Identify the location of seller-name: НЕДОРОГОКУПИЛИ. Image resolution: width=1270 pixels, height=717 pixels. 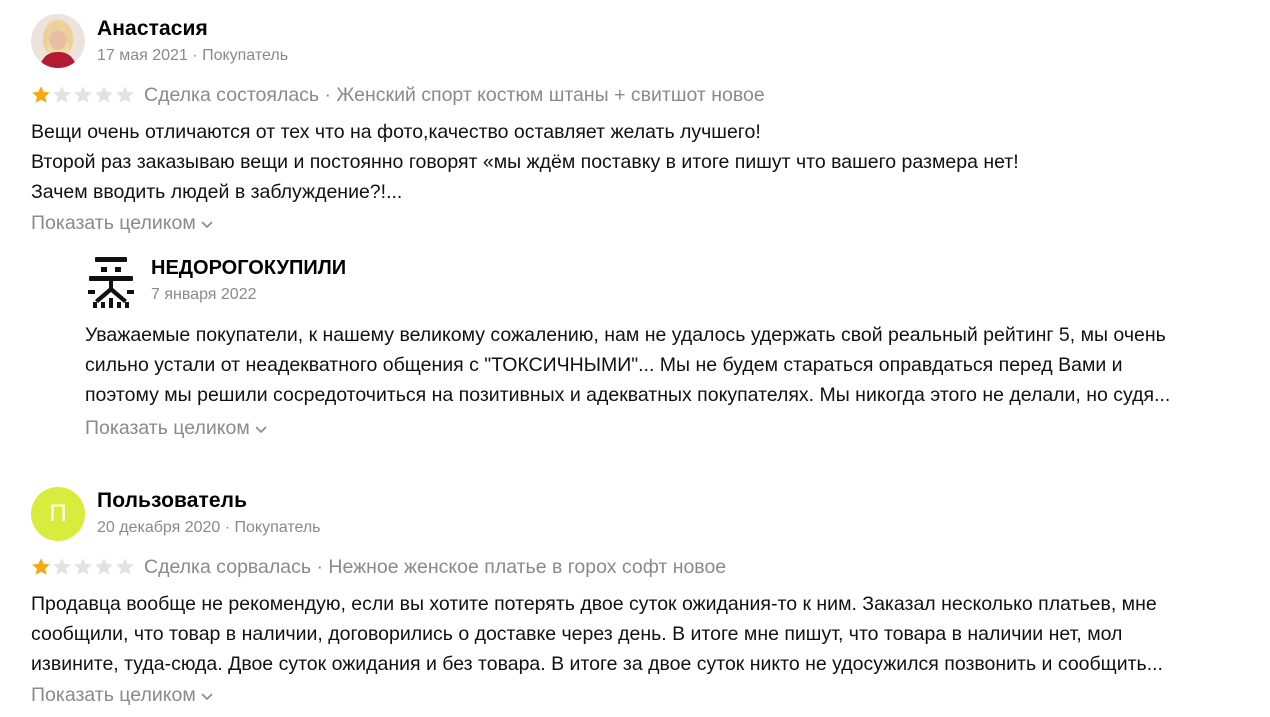
(248, 268).